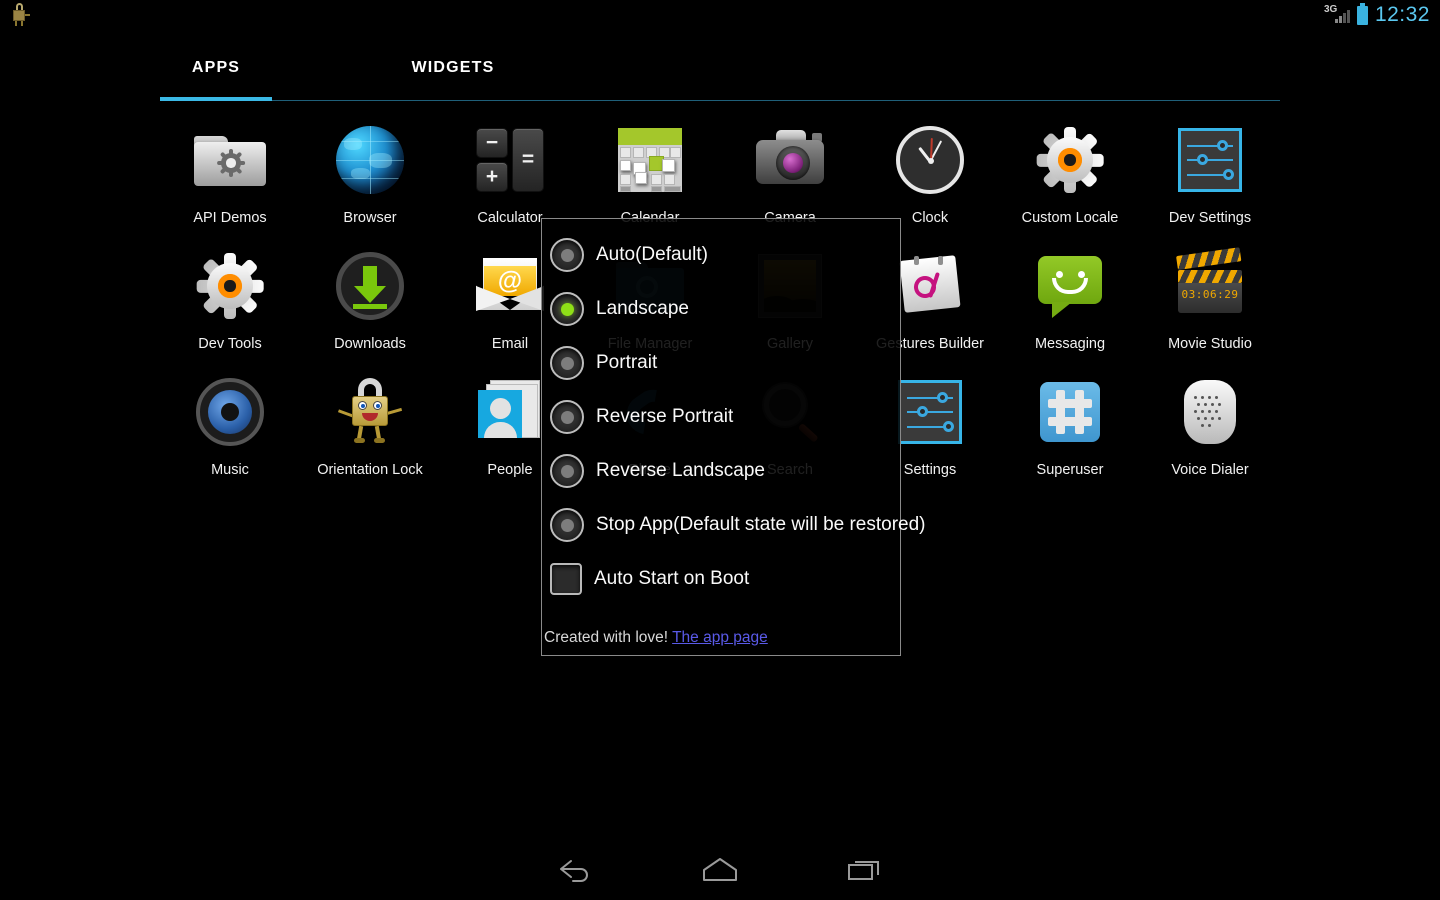  I want to click on app-label: Email, so click(510, 344).